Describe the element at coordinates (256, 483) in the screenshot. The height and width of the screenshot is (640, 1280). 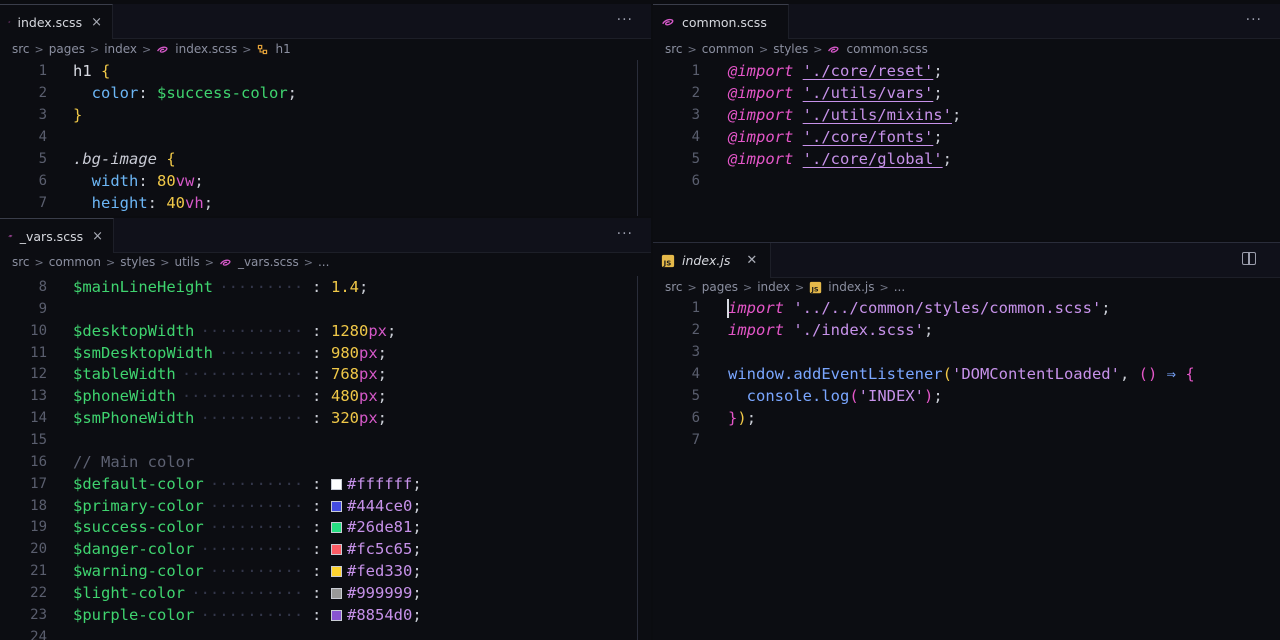
I see `whitespace-dots: ··········` at that location.